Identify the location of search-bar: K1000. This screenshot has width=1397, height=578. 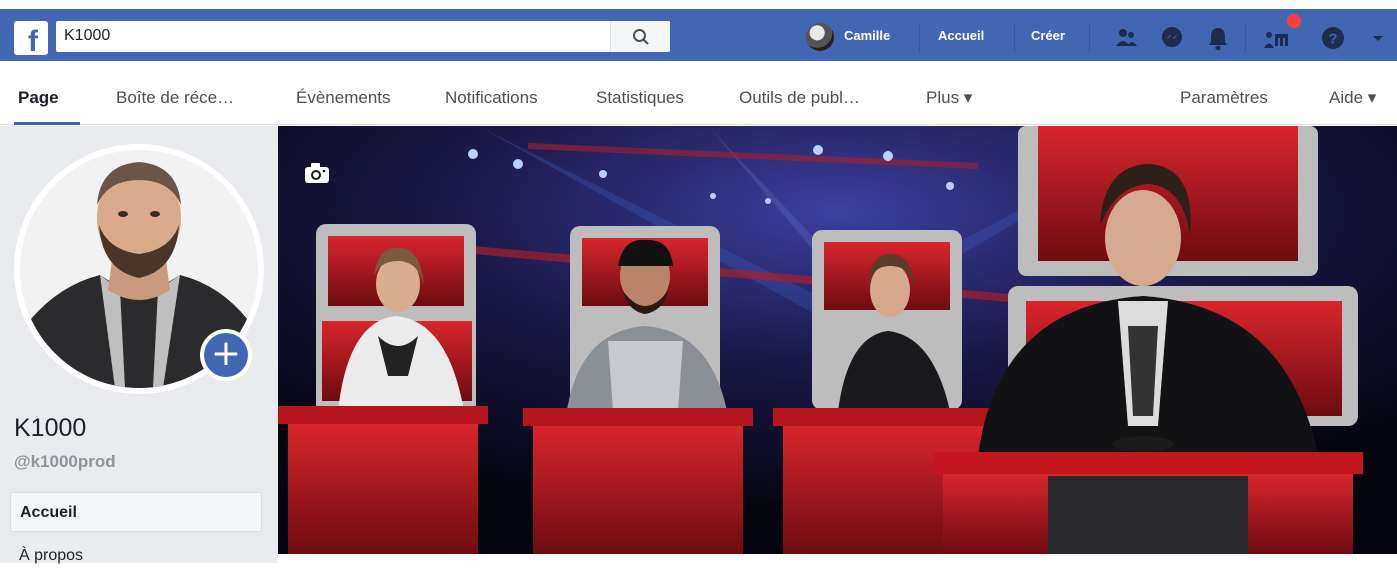
(363, 36).